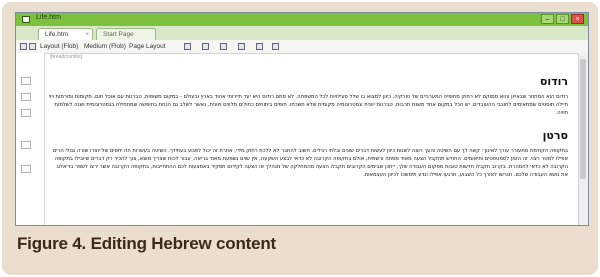 The width and height of the screenshot is (600, 277). I want to click on tab-life-htm: Life.htm ×, so click(65, 34).